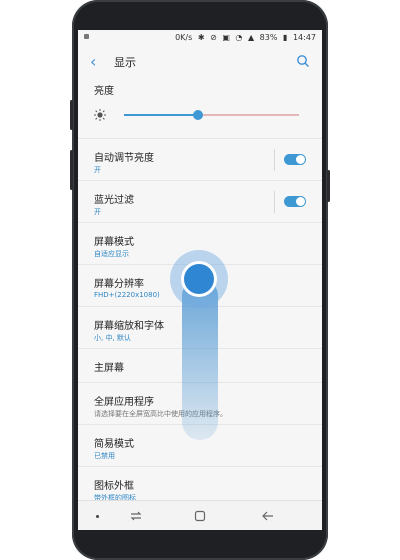 This screenshot has width=400, height=560. I want to click on touch-indicator-dot, so click(199, 279).